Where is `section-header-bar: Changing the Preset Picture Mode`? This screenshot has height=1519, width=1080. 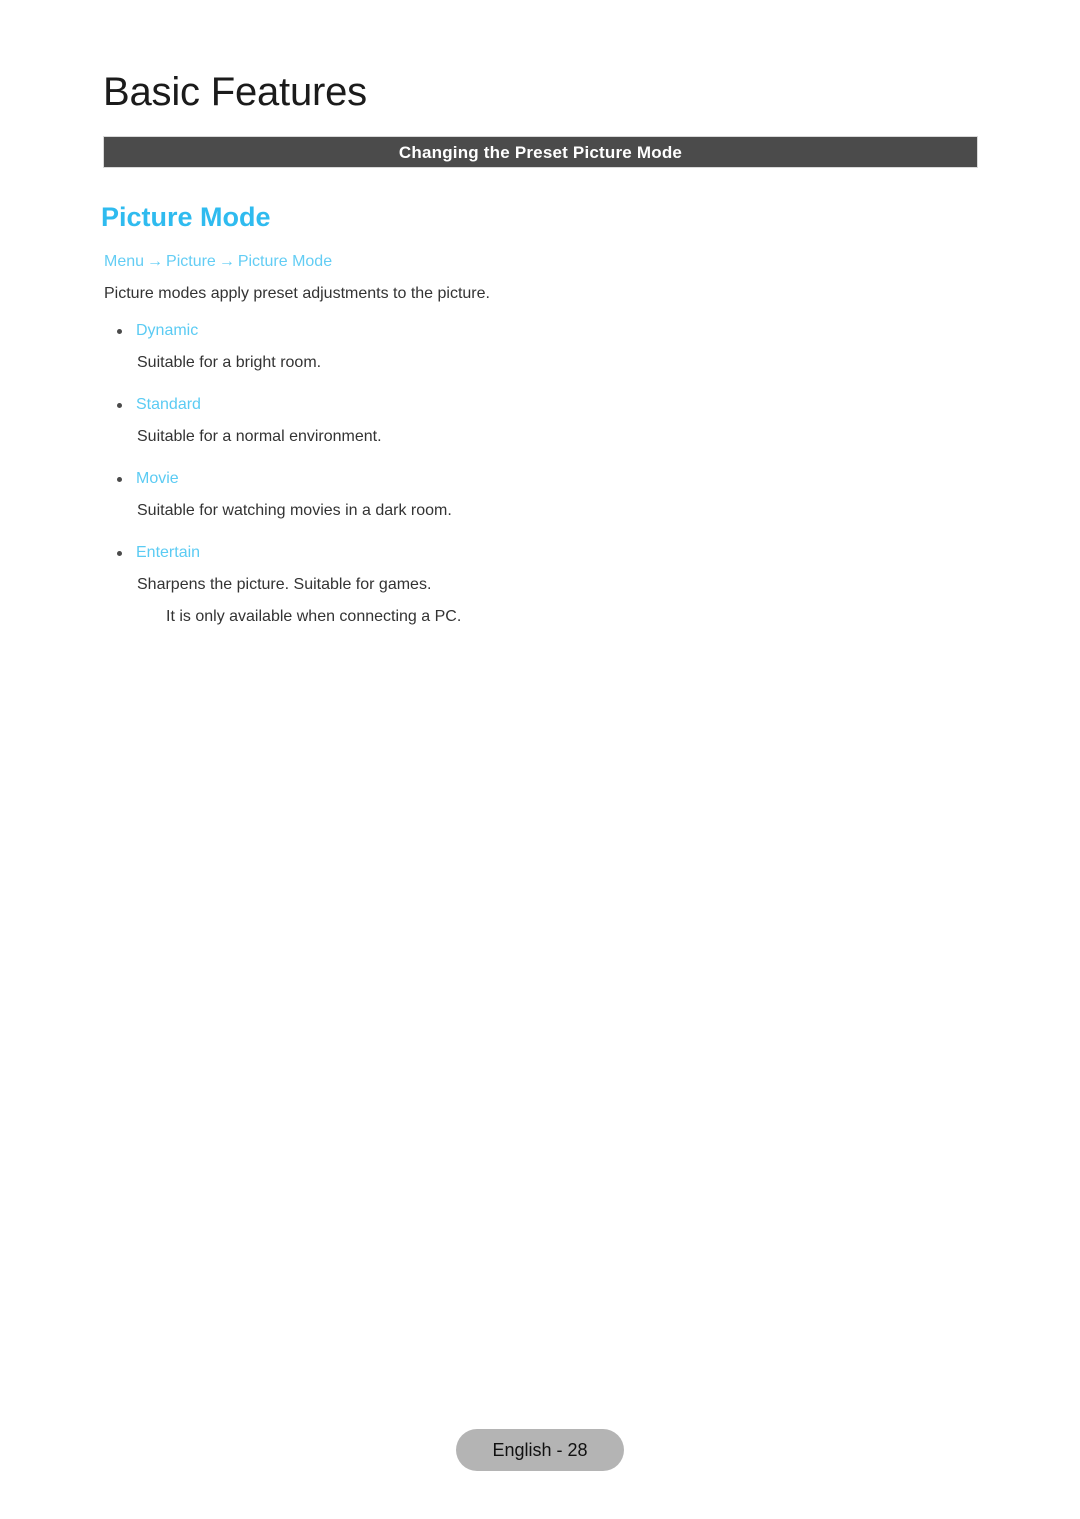
section-header-bar: Changing the Preset Picture Mode is located at coordinates (540, 152).